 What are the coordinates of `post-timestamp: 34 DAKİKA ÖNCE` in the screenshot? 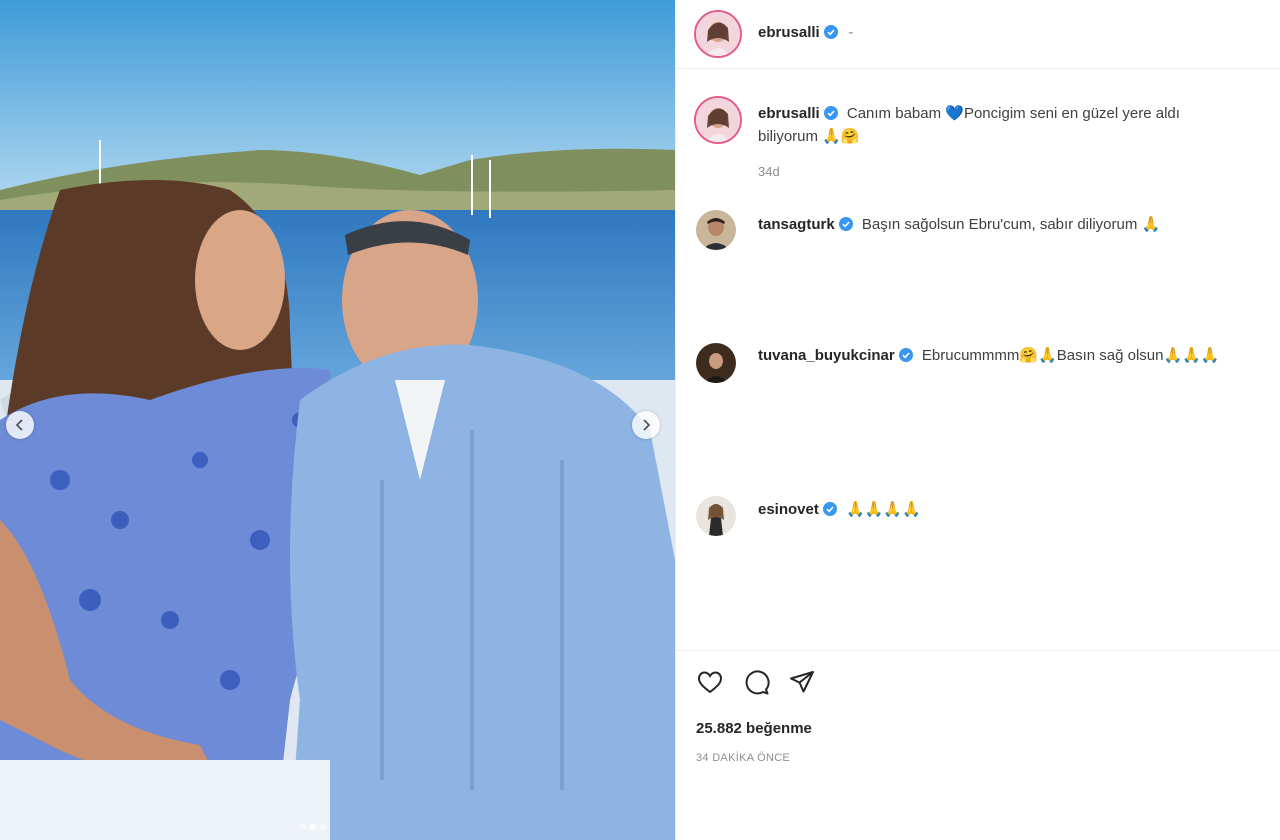 It's located at (743, 758).